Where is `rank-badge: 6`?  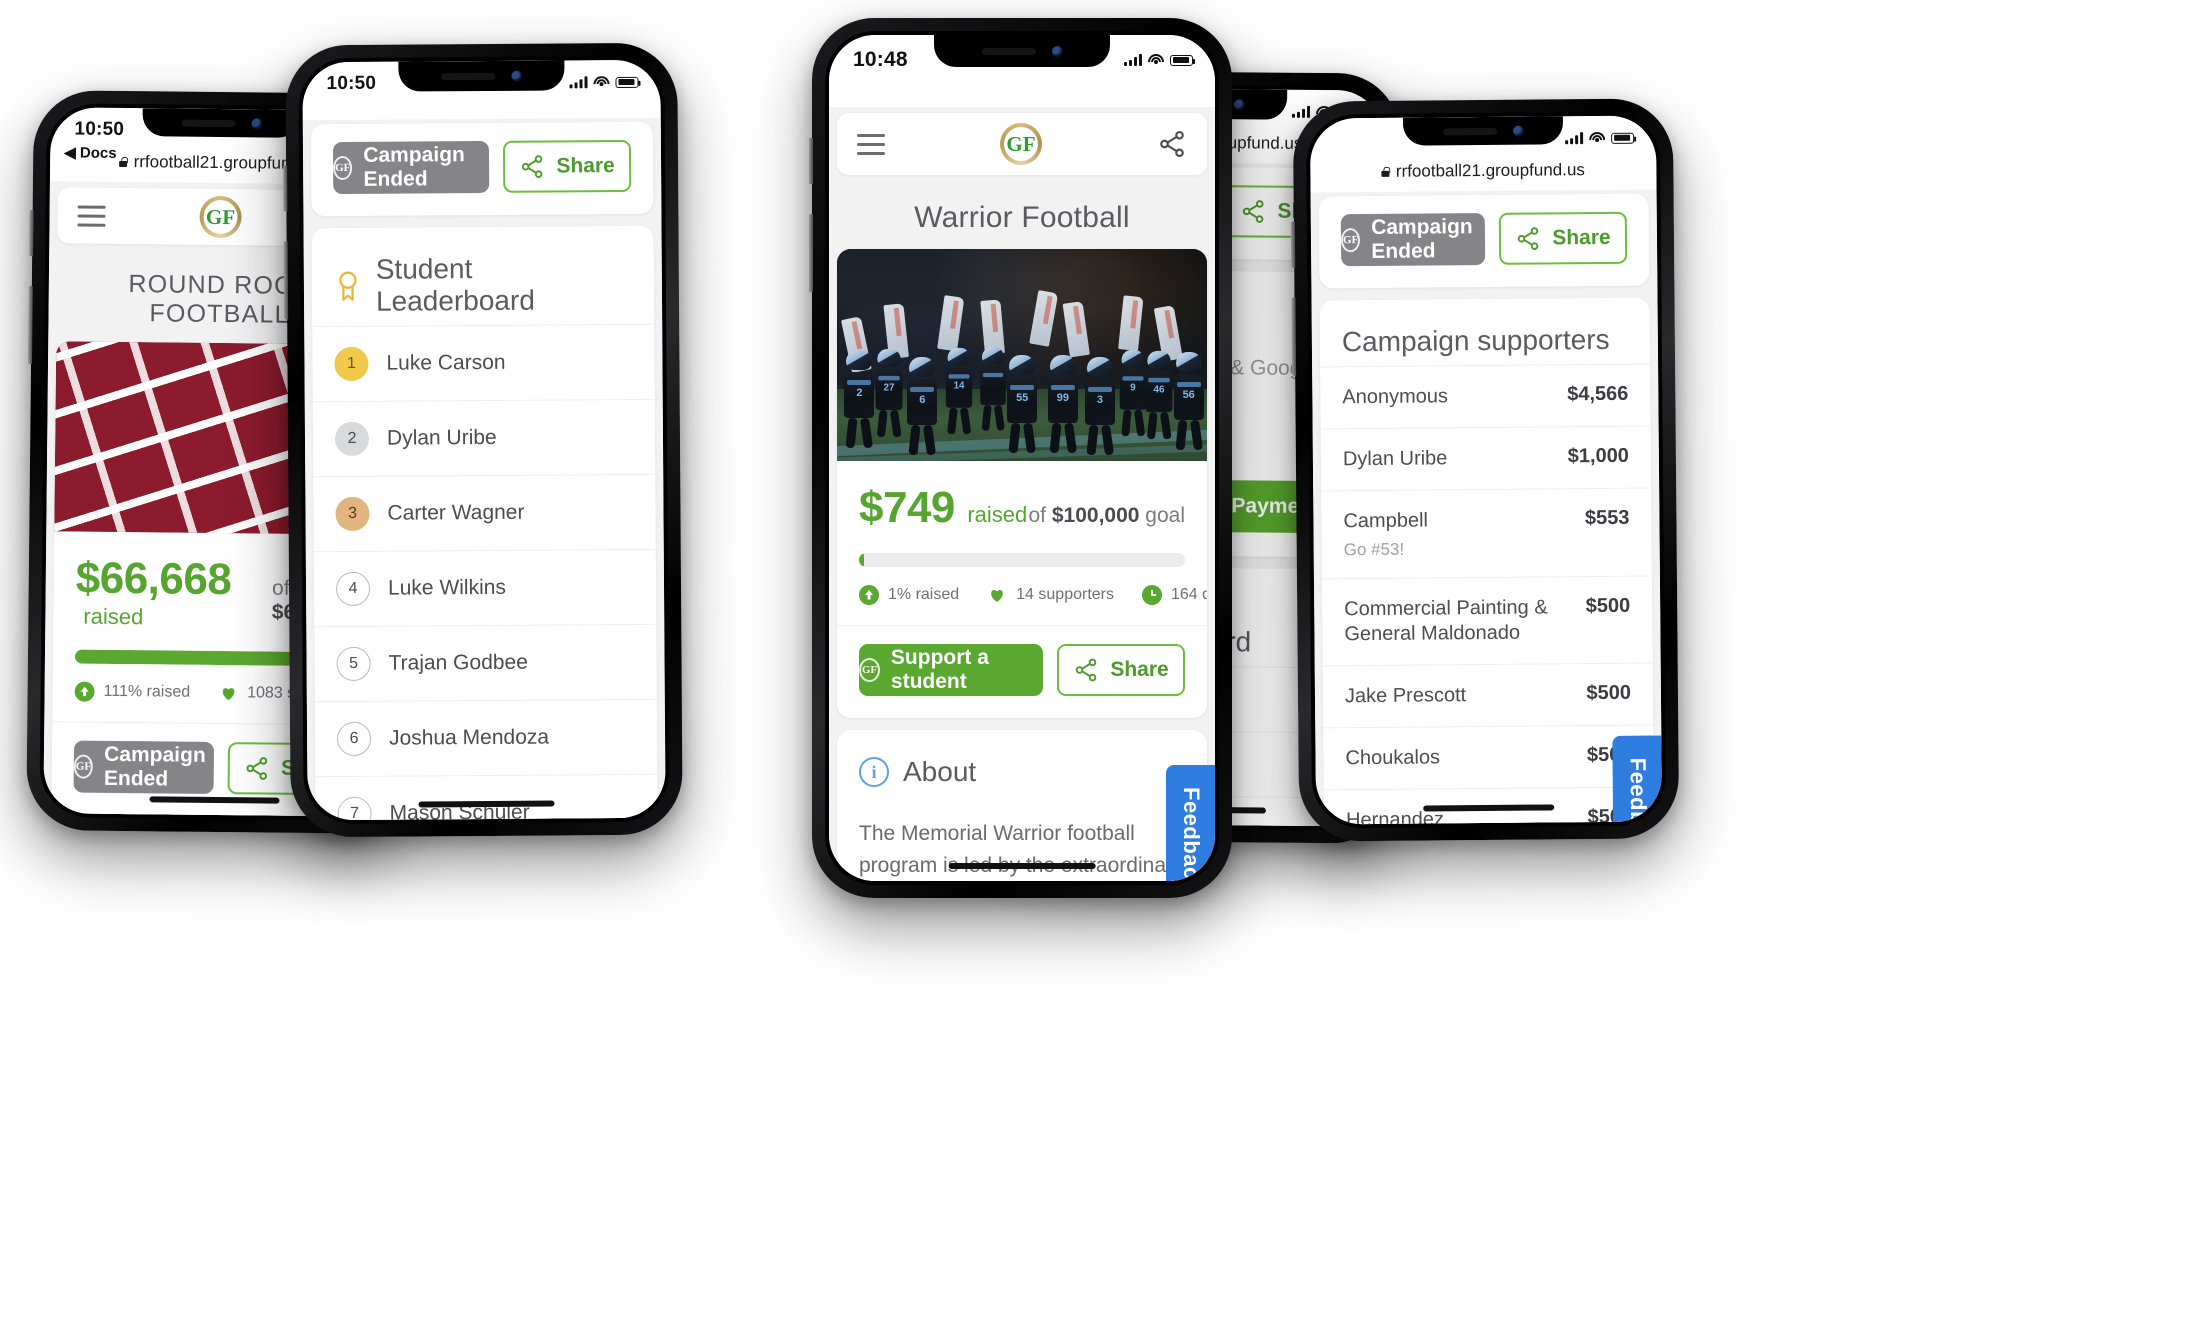 rank-badge: 6 is located at coordinates (354, 739).